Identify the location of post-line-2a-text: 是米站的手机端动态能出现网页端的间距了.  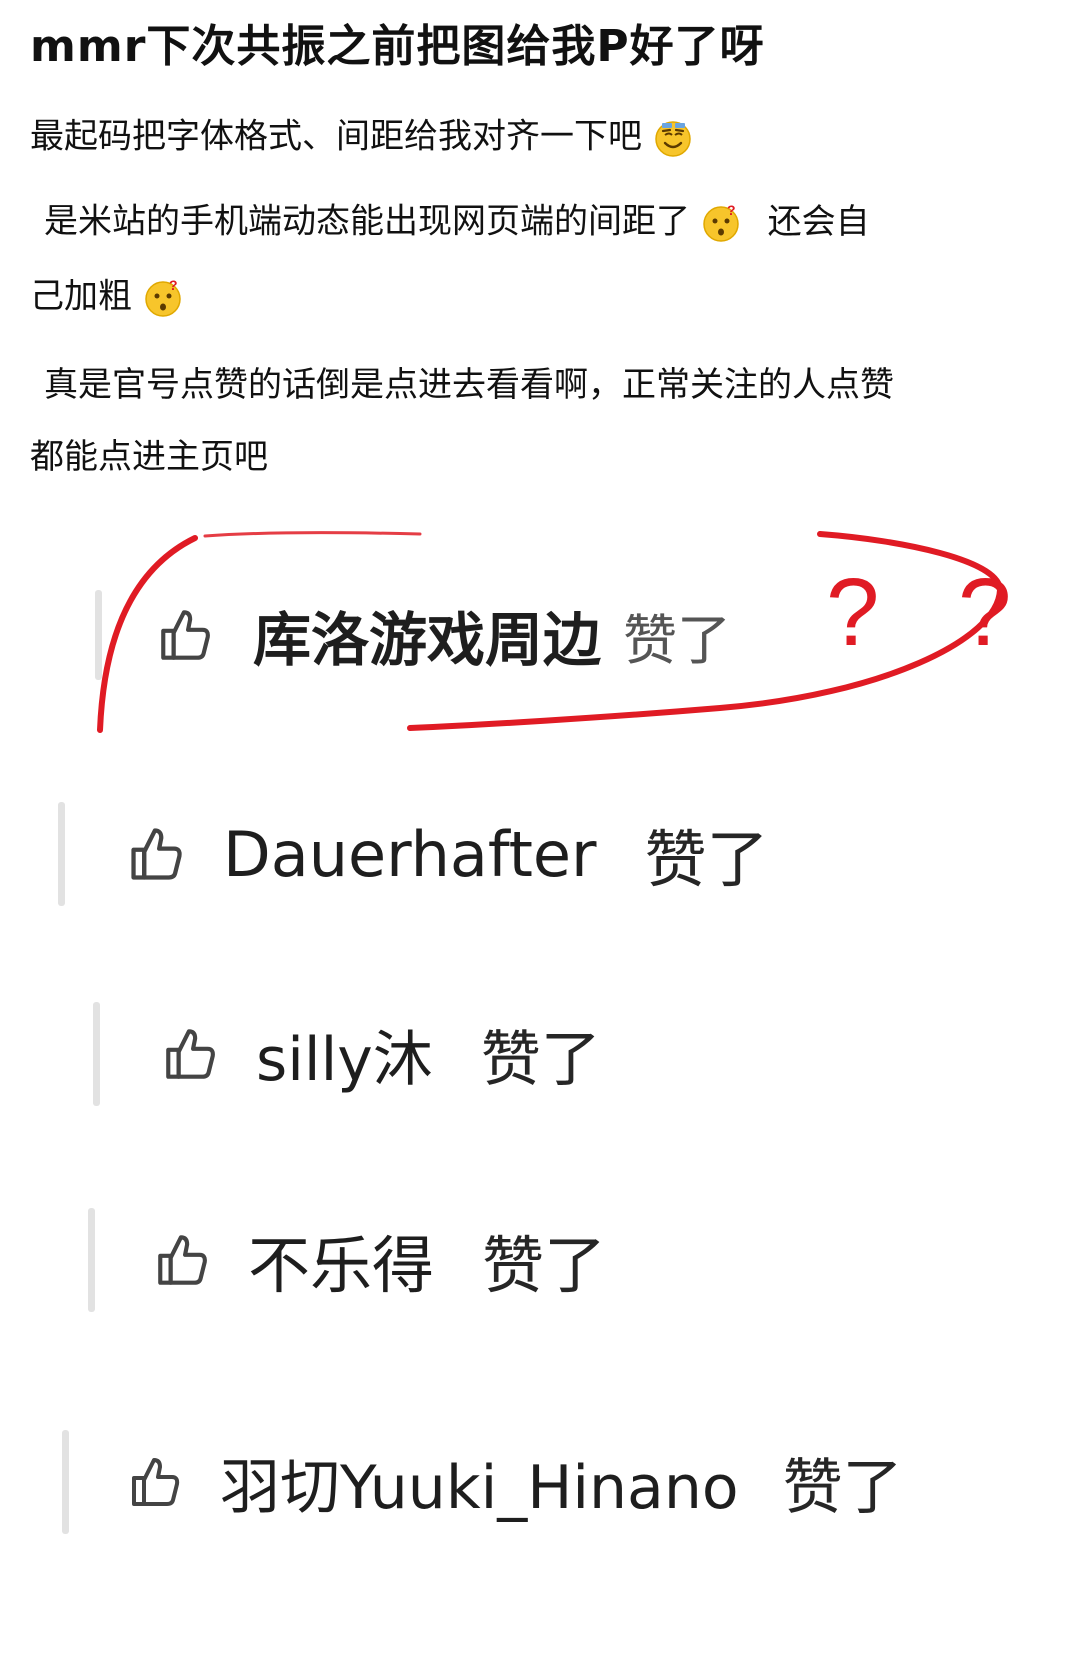
(367, 221).